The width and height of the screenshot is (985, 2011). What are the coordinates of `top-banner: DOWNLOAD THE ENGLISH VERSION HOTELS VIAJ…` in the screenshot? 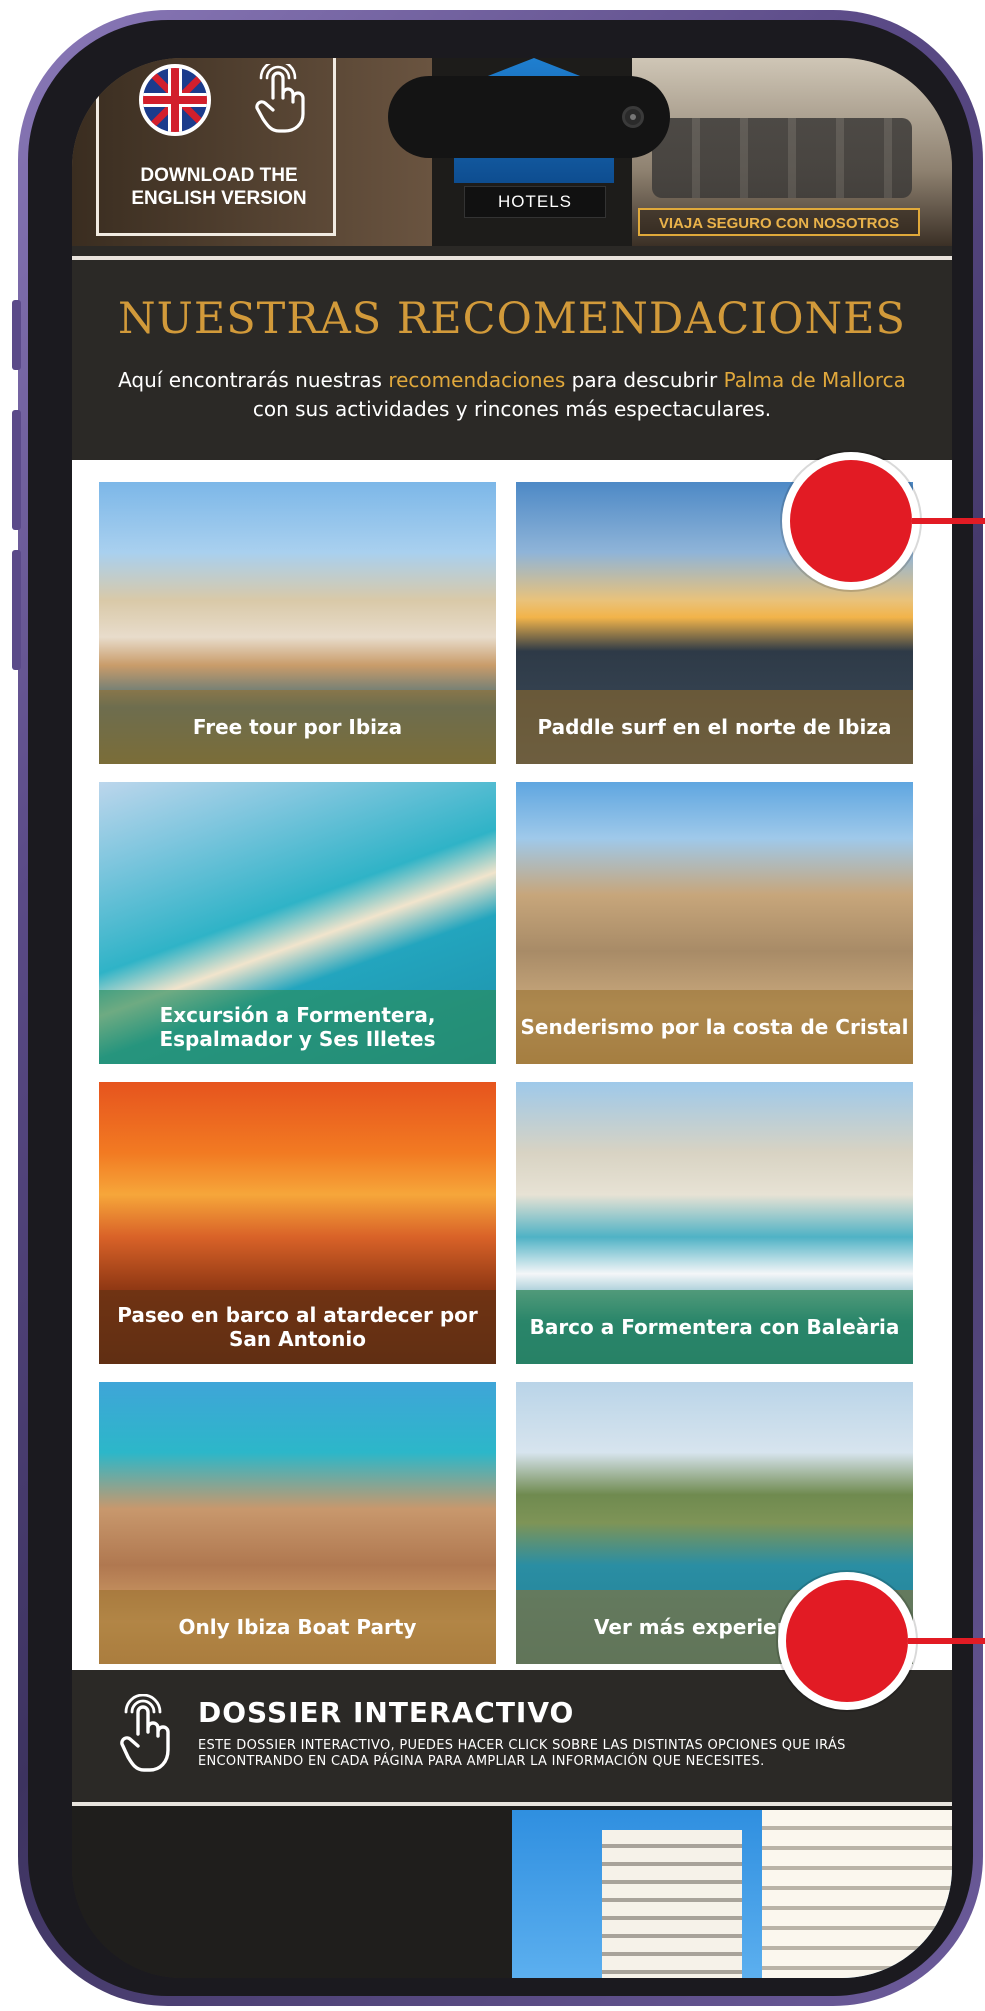 It's located at (512, 152).